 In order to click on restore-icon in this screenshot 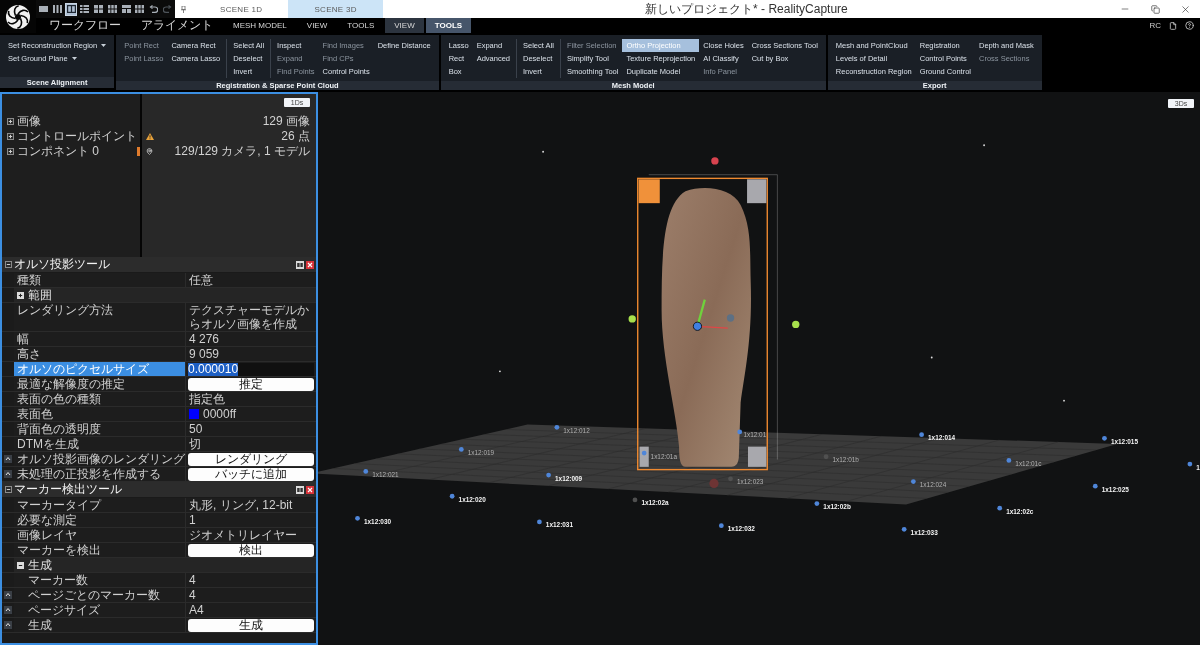, I will do `click(1155, 9)`.